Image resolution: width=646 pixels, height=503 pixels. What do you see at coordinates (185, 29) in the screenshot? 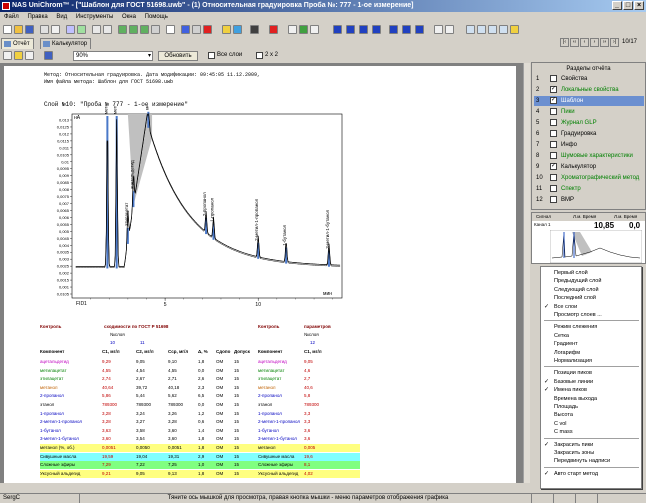
I see `play-icon` at bounding box center [185, 29].